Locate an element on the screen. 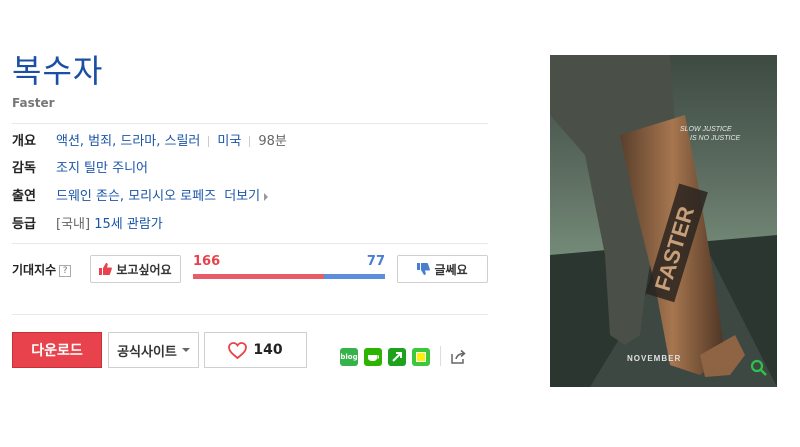 This screenshot has width=800, height=447. director-label: 감독 is located at coordinates (24, 168).